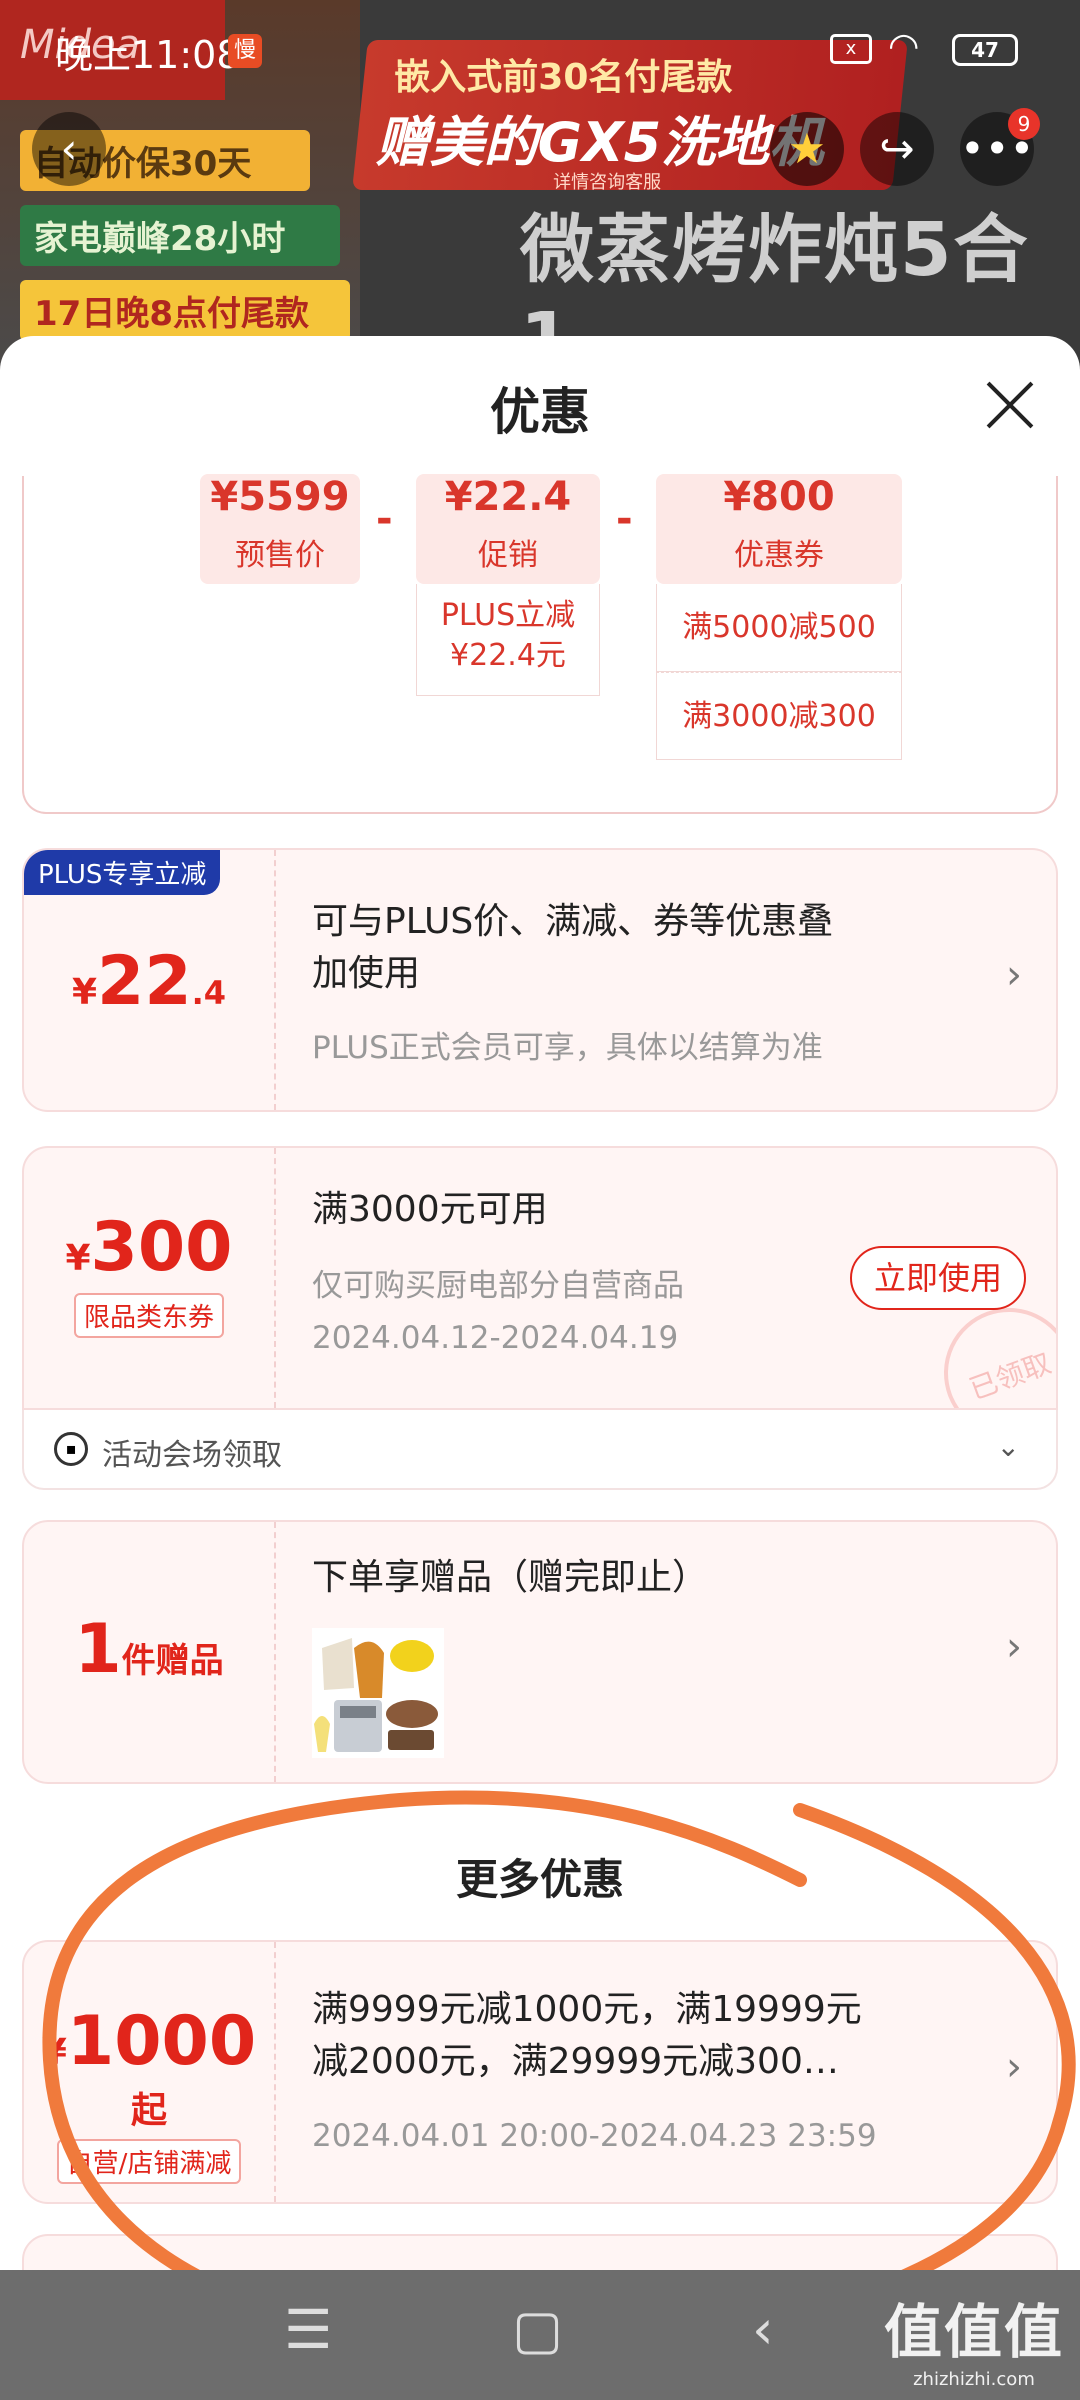  I want to click on promotion-value: ¥22.4, so click(508, 497).